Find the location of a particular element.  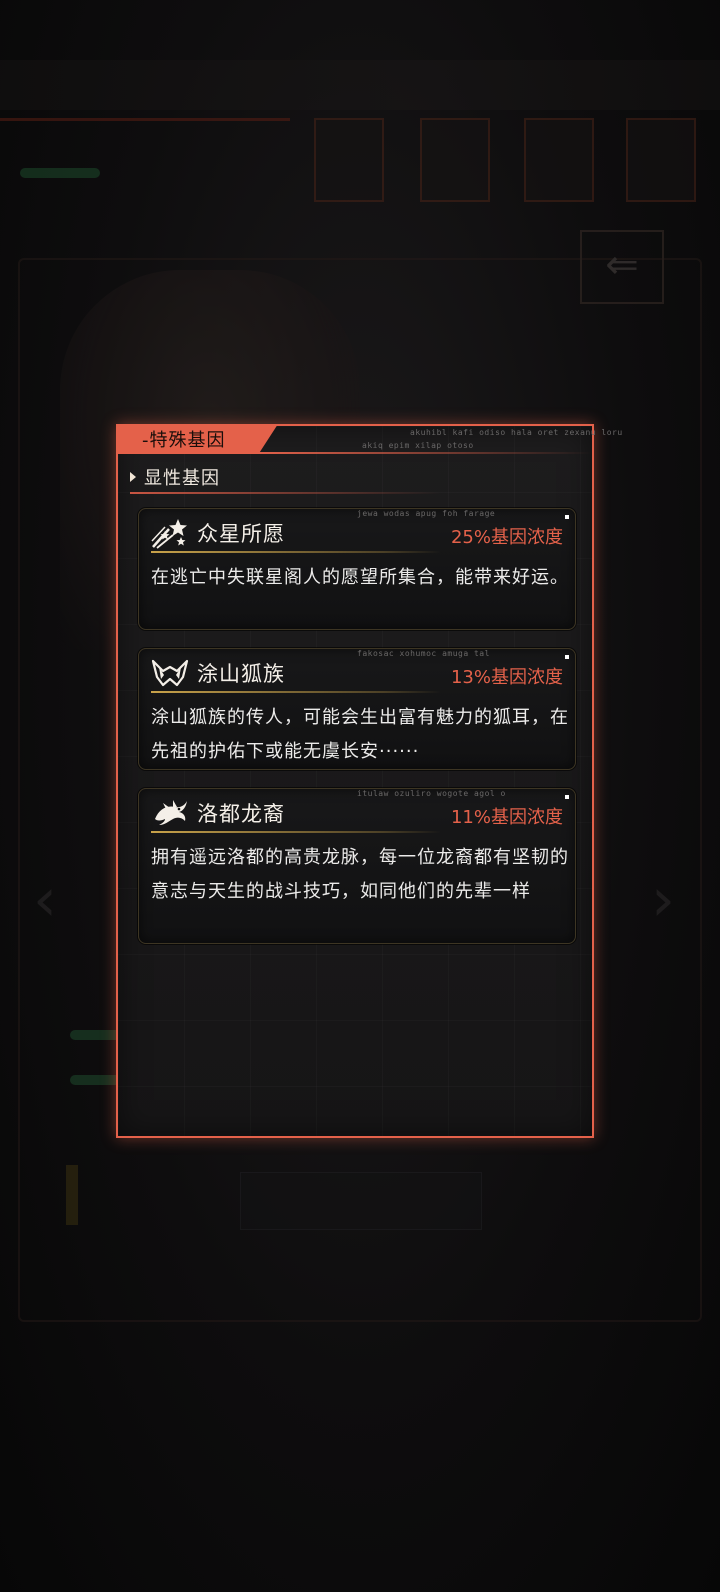

shooting-stars-icon is located at coordinates (169, 534).